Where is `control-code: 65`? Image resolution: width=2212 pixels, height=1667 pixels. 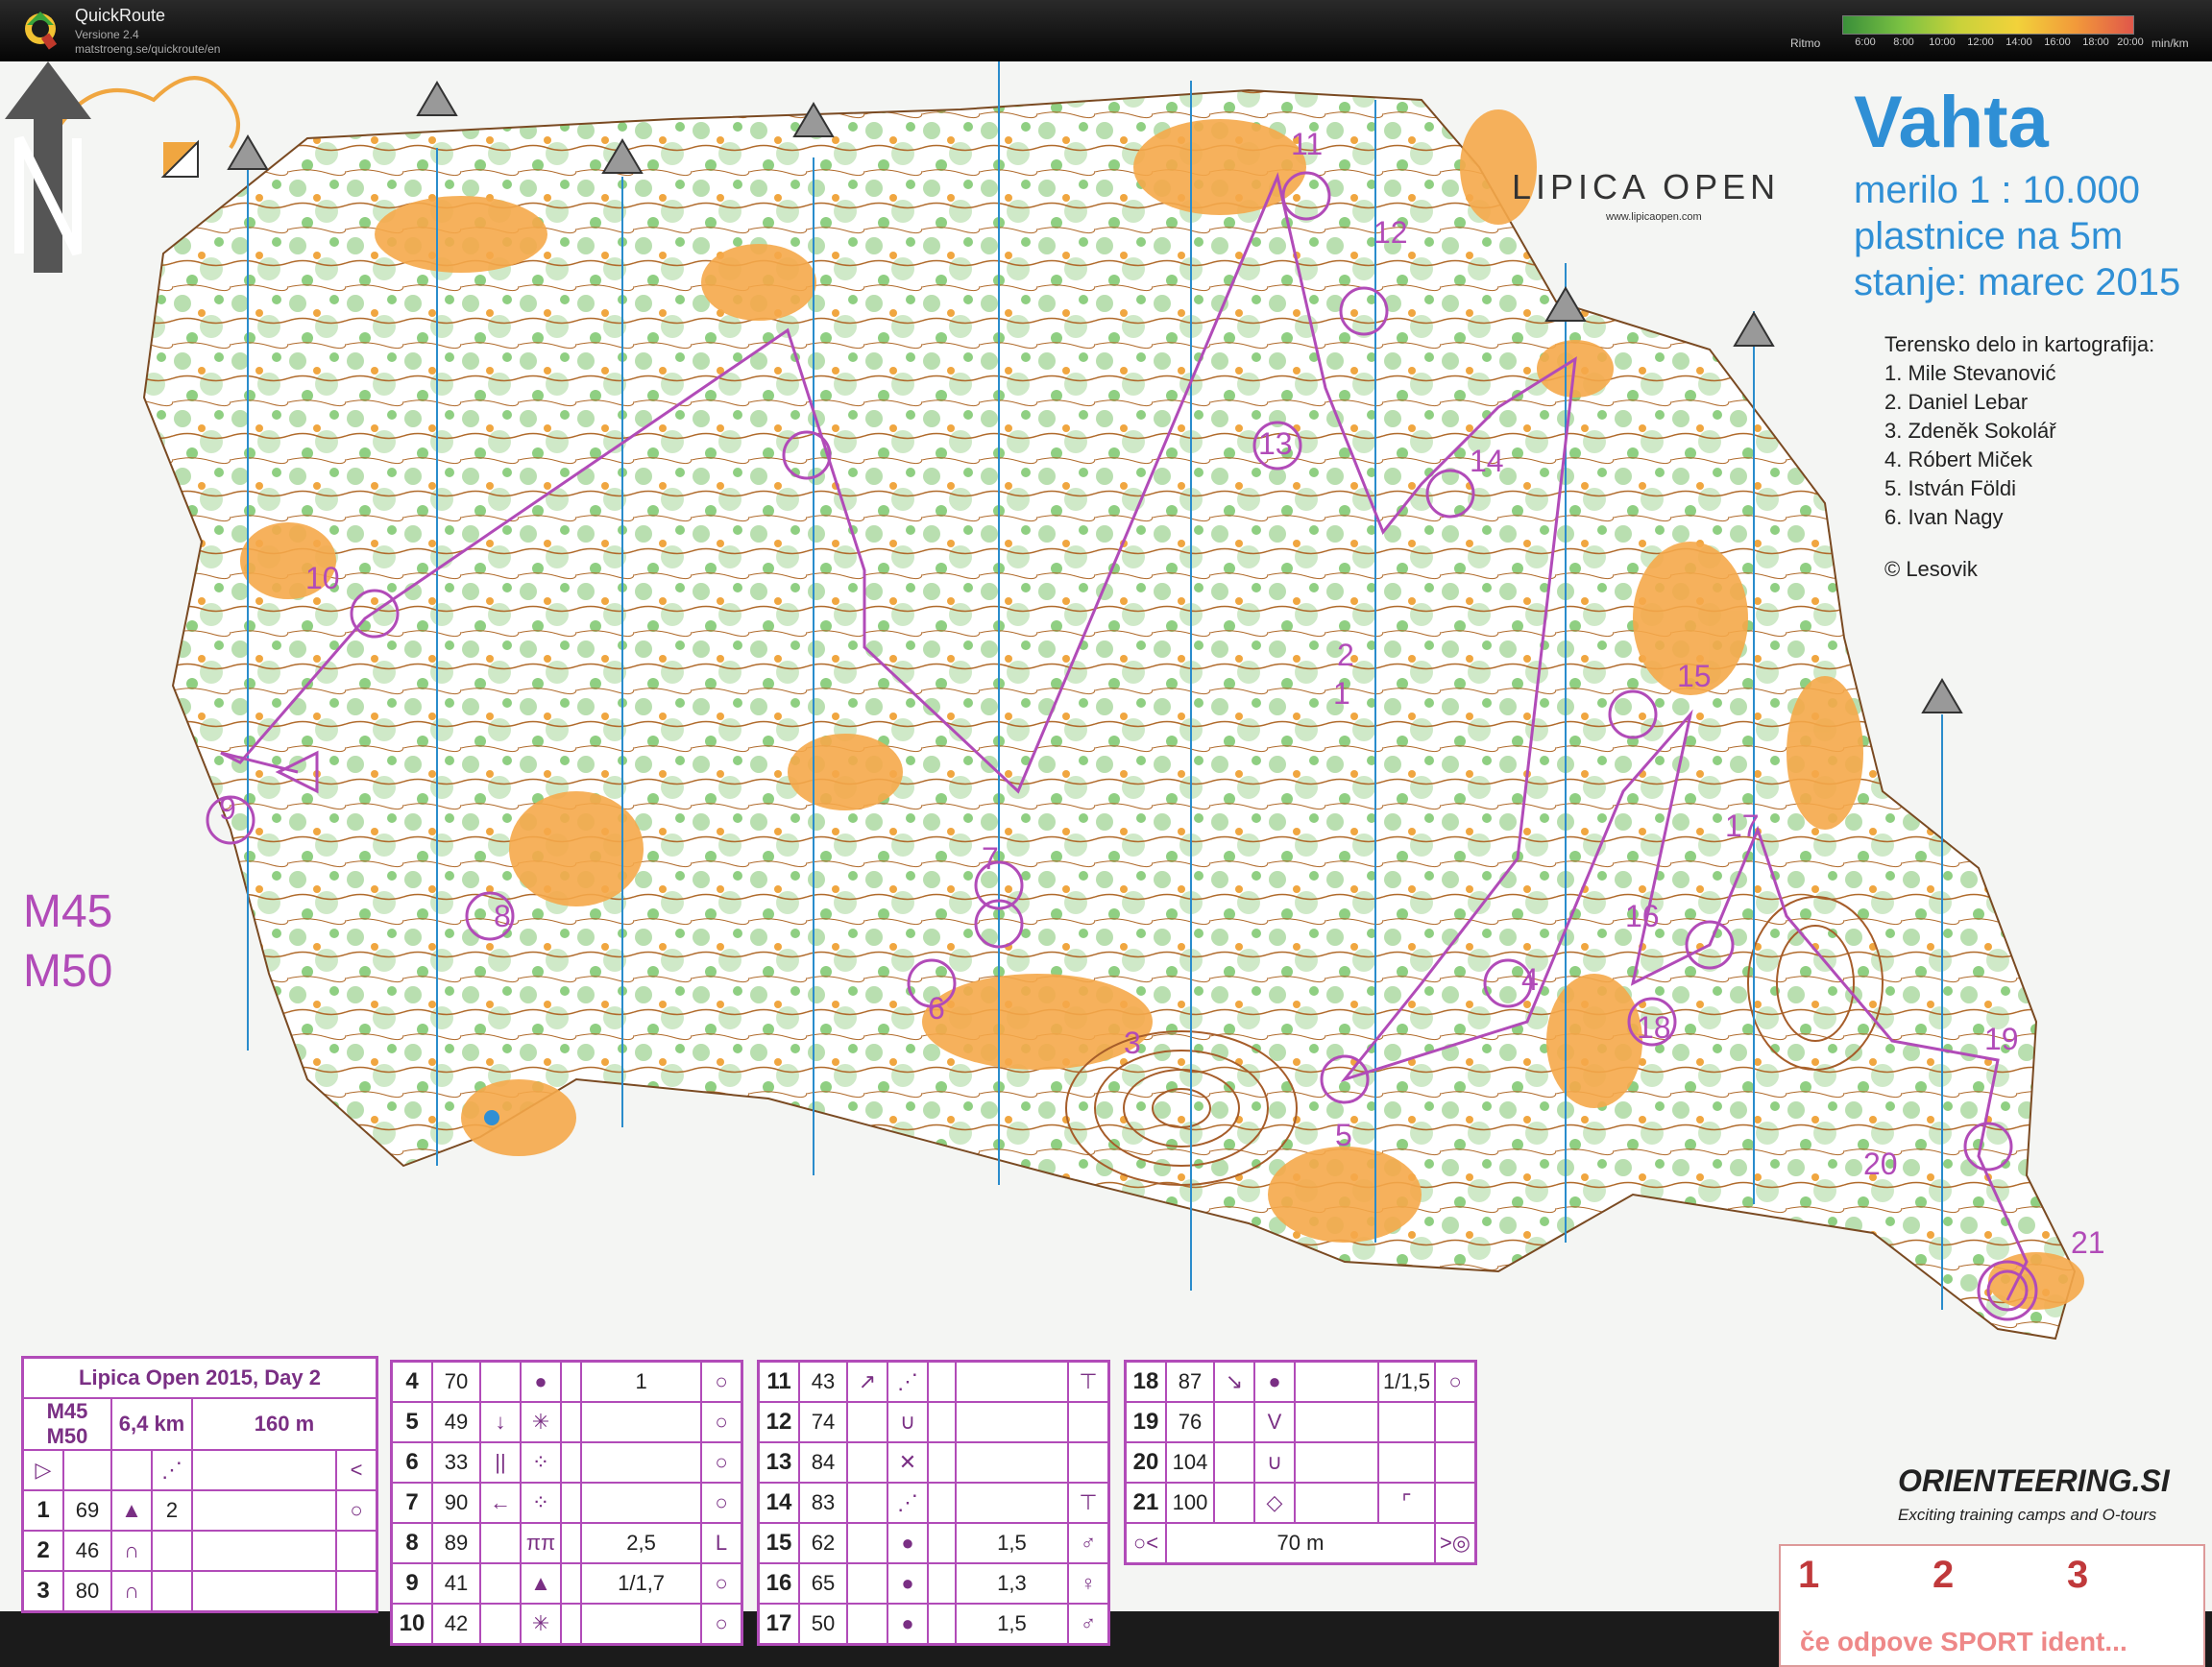 control-code: 65 is located at coordinates (823, 1583).